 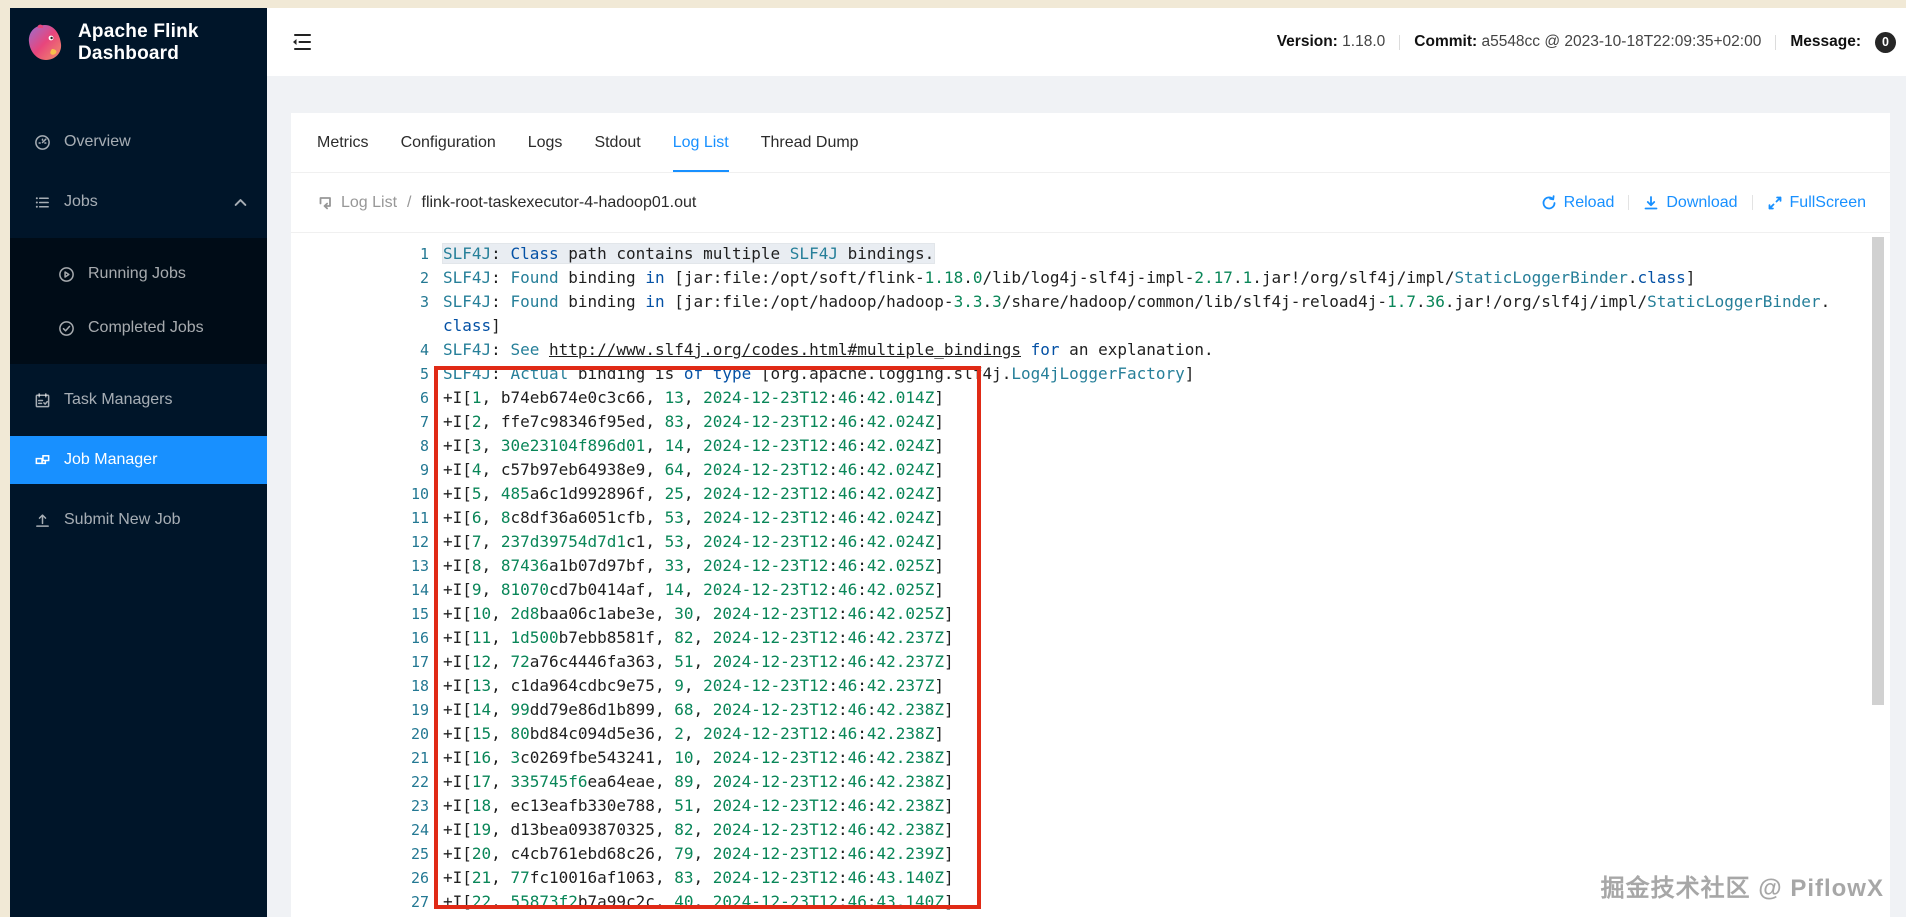 I want to click on line-number: 11, so click(x=419, y=518).